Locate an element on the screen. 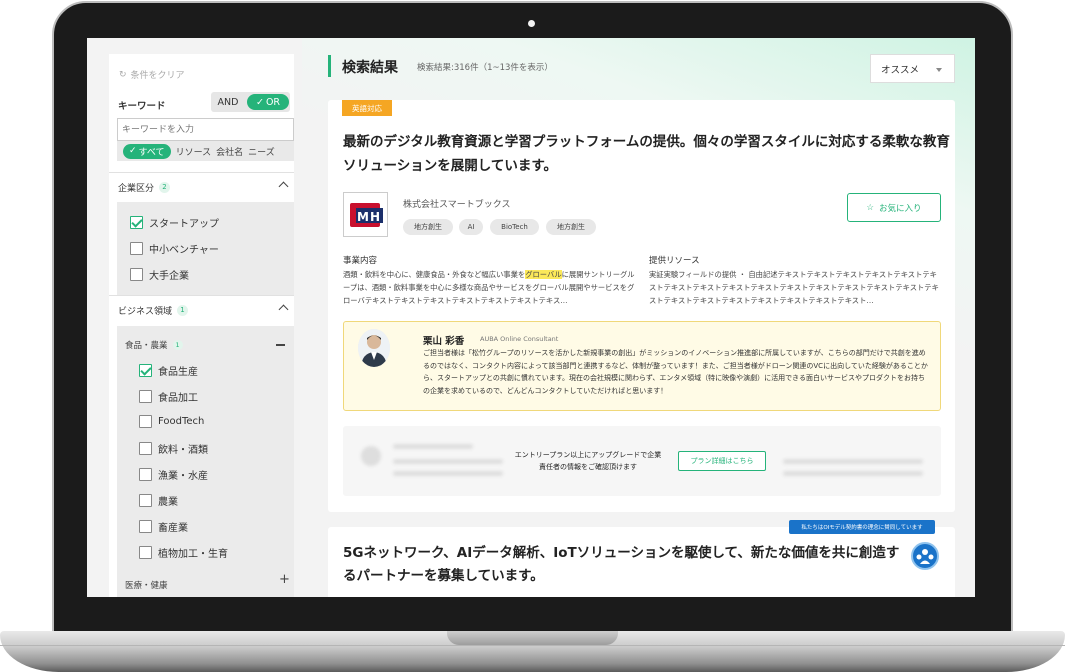  upgrade-message: エントリープラン以上にアップグレードで企業責任者の情報をご確認頂けます is located at coordinates (588, 461).